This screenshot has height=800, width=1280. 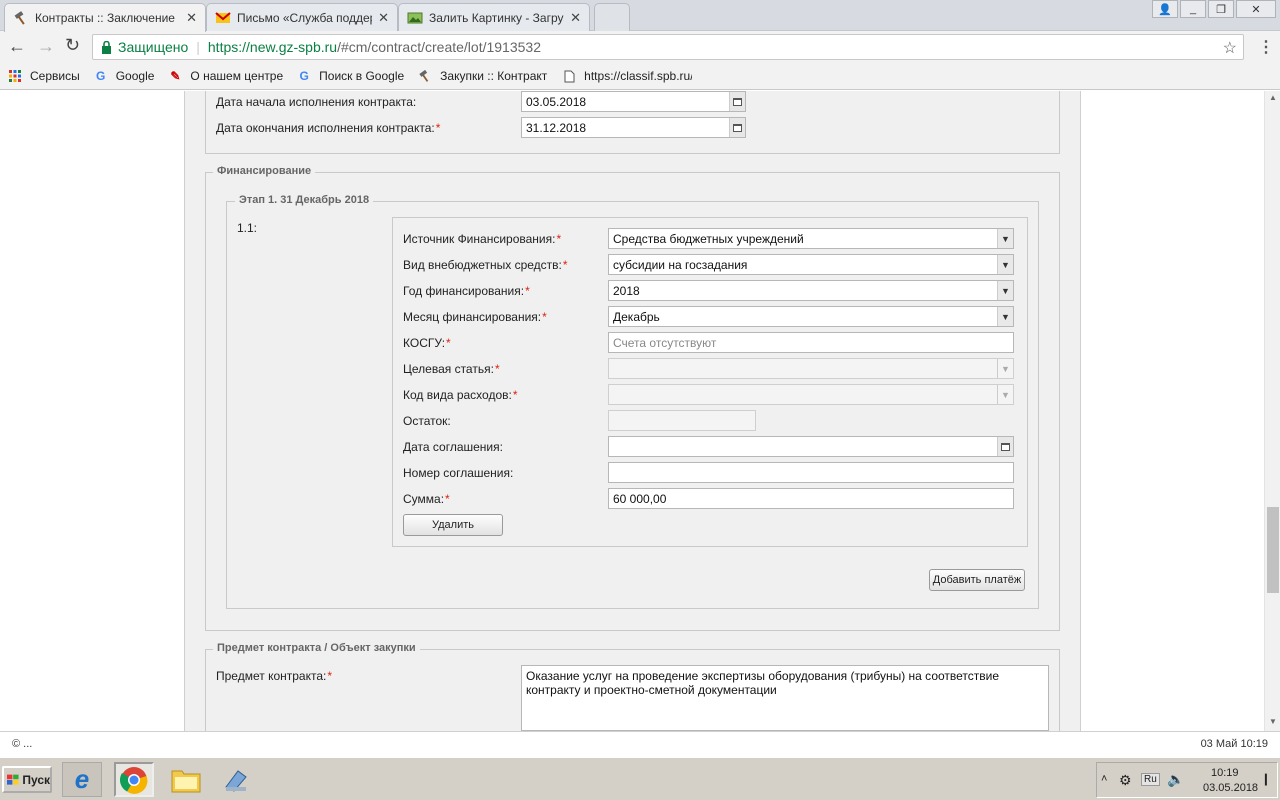 I want to click on language-indicator: Ru, so click(x=1150, y=779).